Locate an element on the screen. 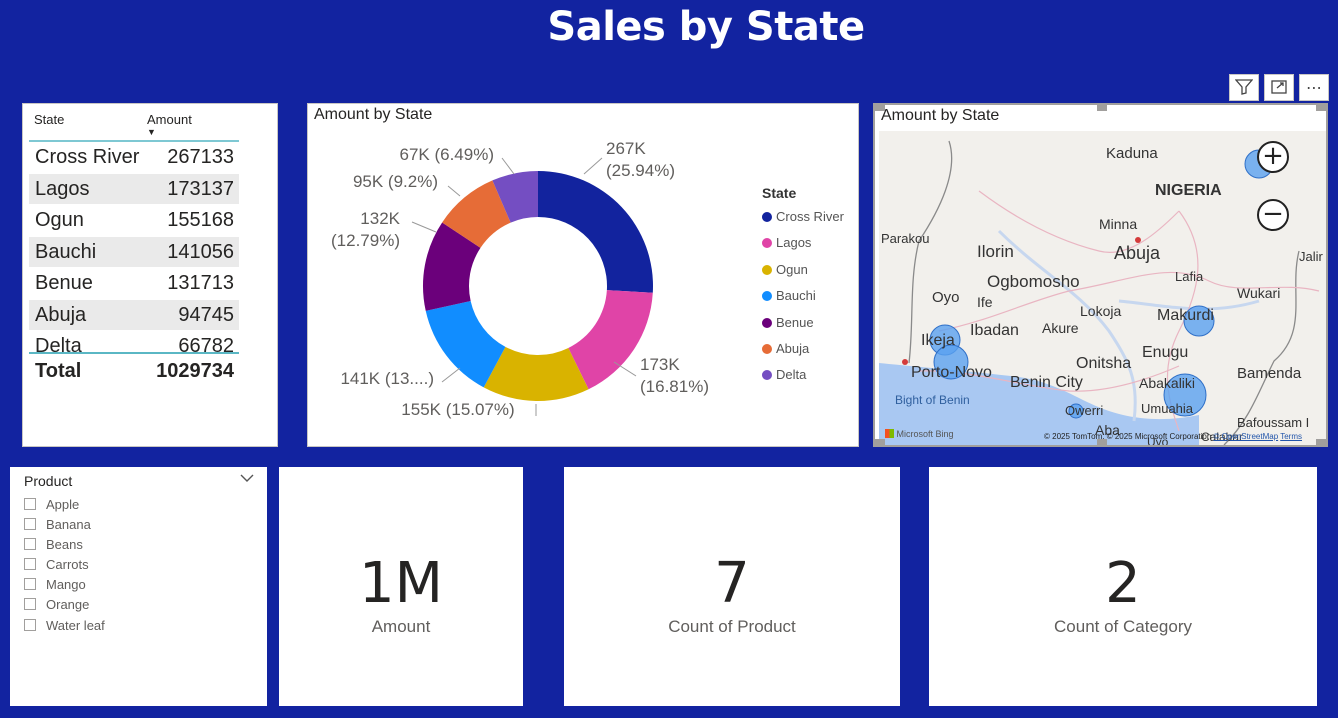 Image resolution: width=1338 pixels, height=718 pixels. cell-state: Lagos is located at coordinates (62, 188).